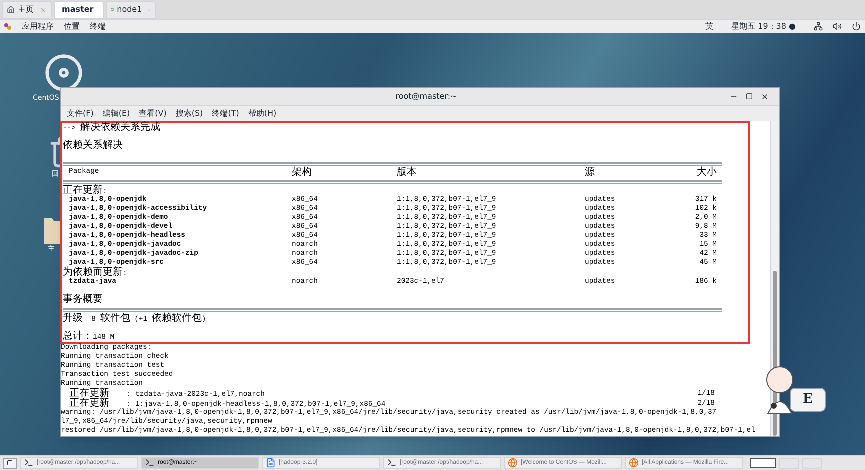  I want to click on menu-item: 查看(V), so click(153, 114).